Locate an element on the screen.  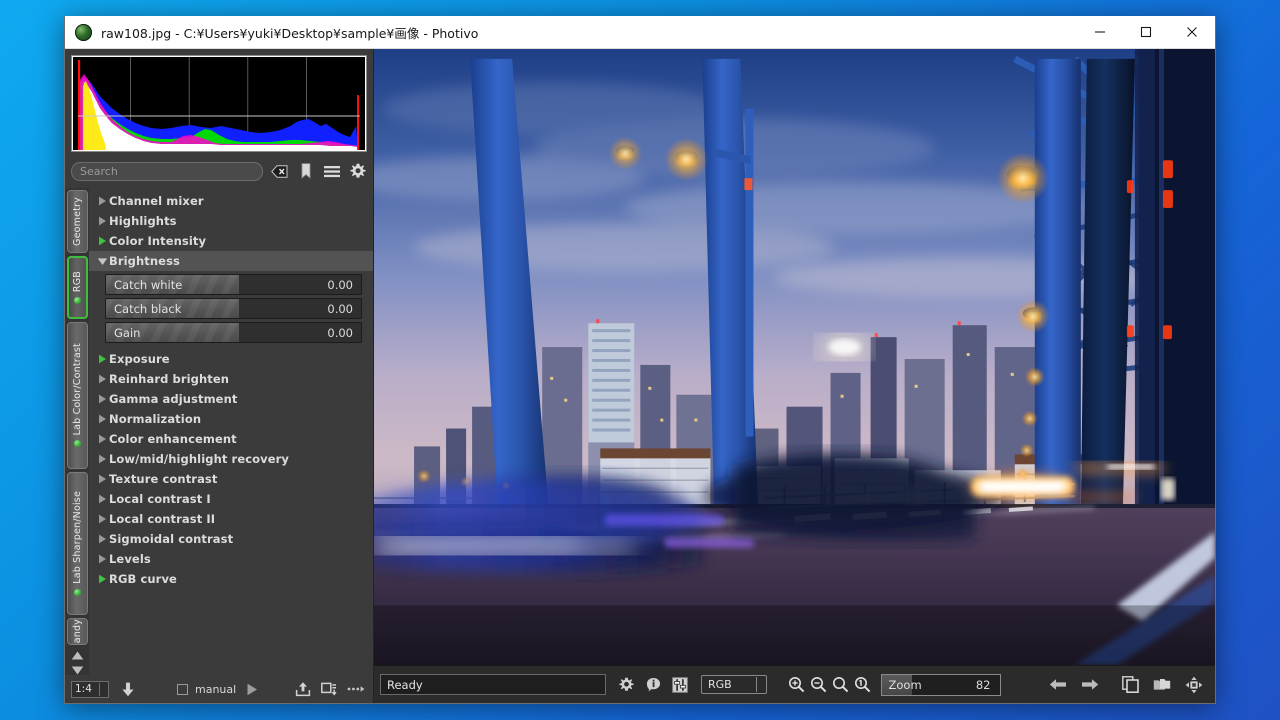
tool-color-enhancement: Color enhancement is located at coordinates (231, 439).